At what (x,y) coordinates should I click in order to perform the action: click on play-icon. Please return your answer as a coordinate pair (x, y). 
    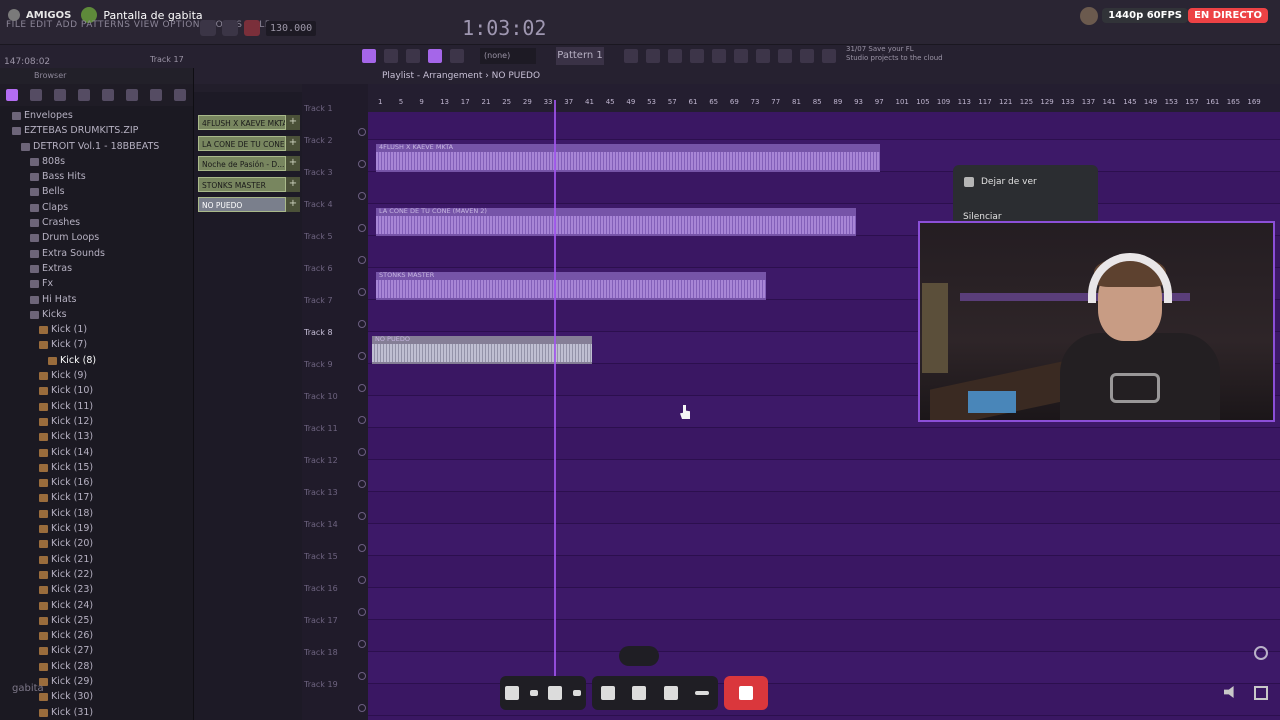
    Looking at the image, I should click on (208, 28).